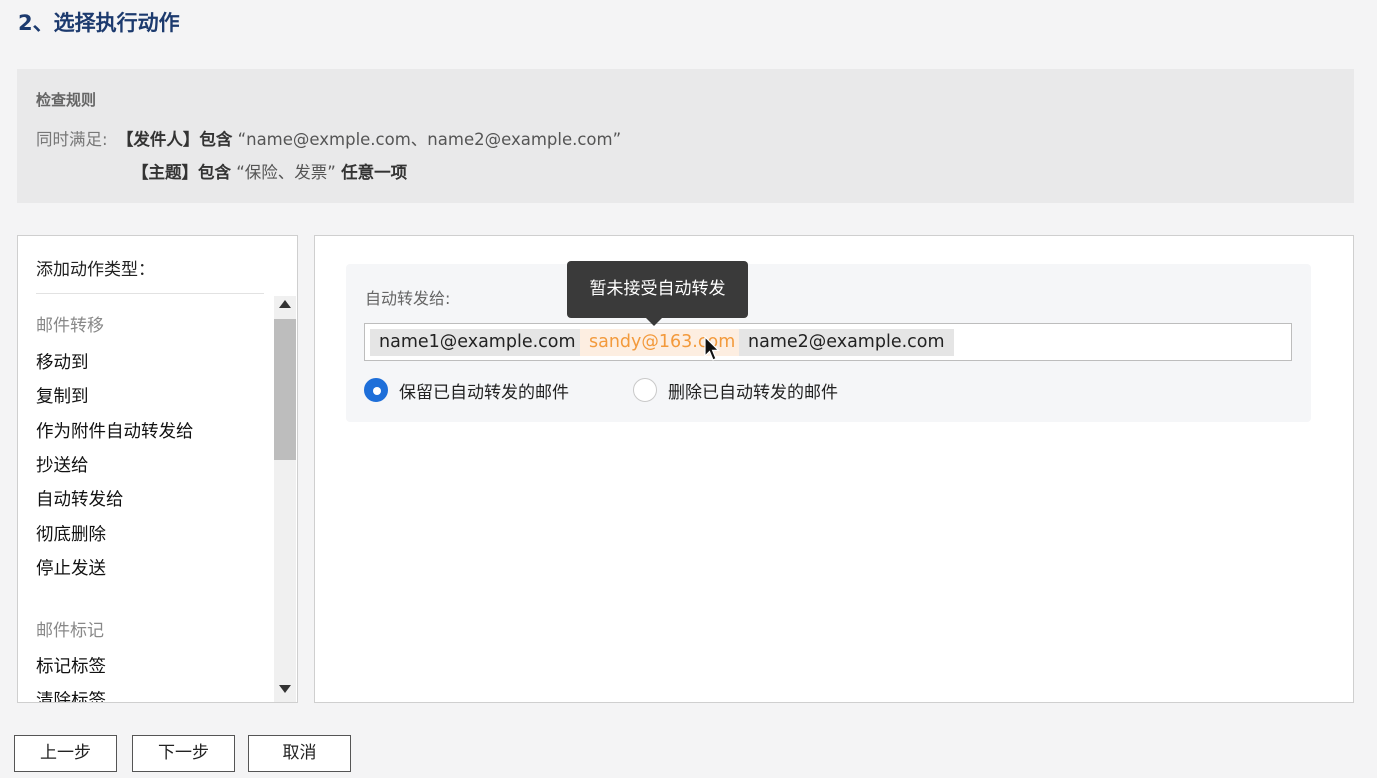  What do you see at coordinates (408, 298) in the screenshot?
I see `auto-forward-label: 自动转发给:` at bounding box center [408, 298].